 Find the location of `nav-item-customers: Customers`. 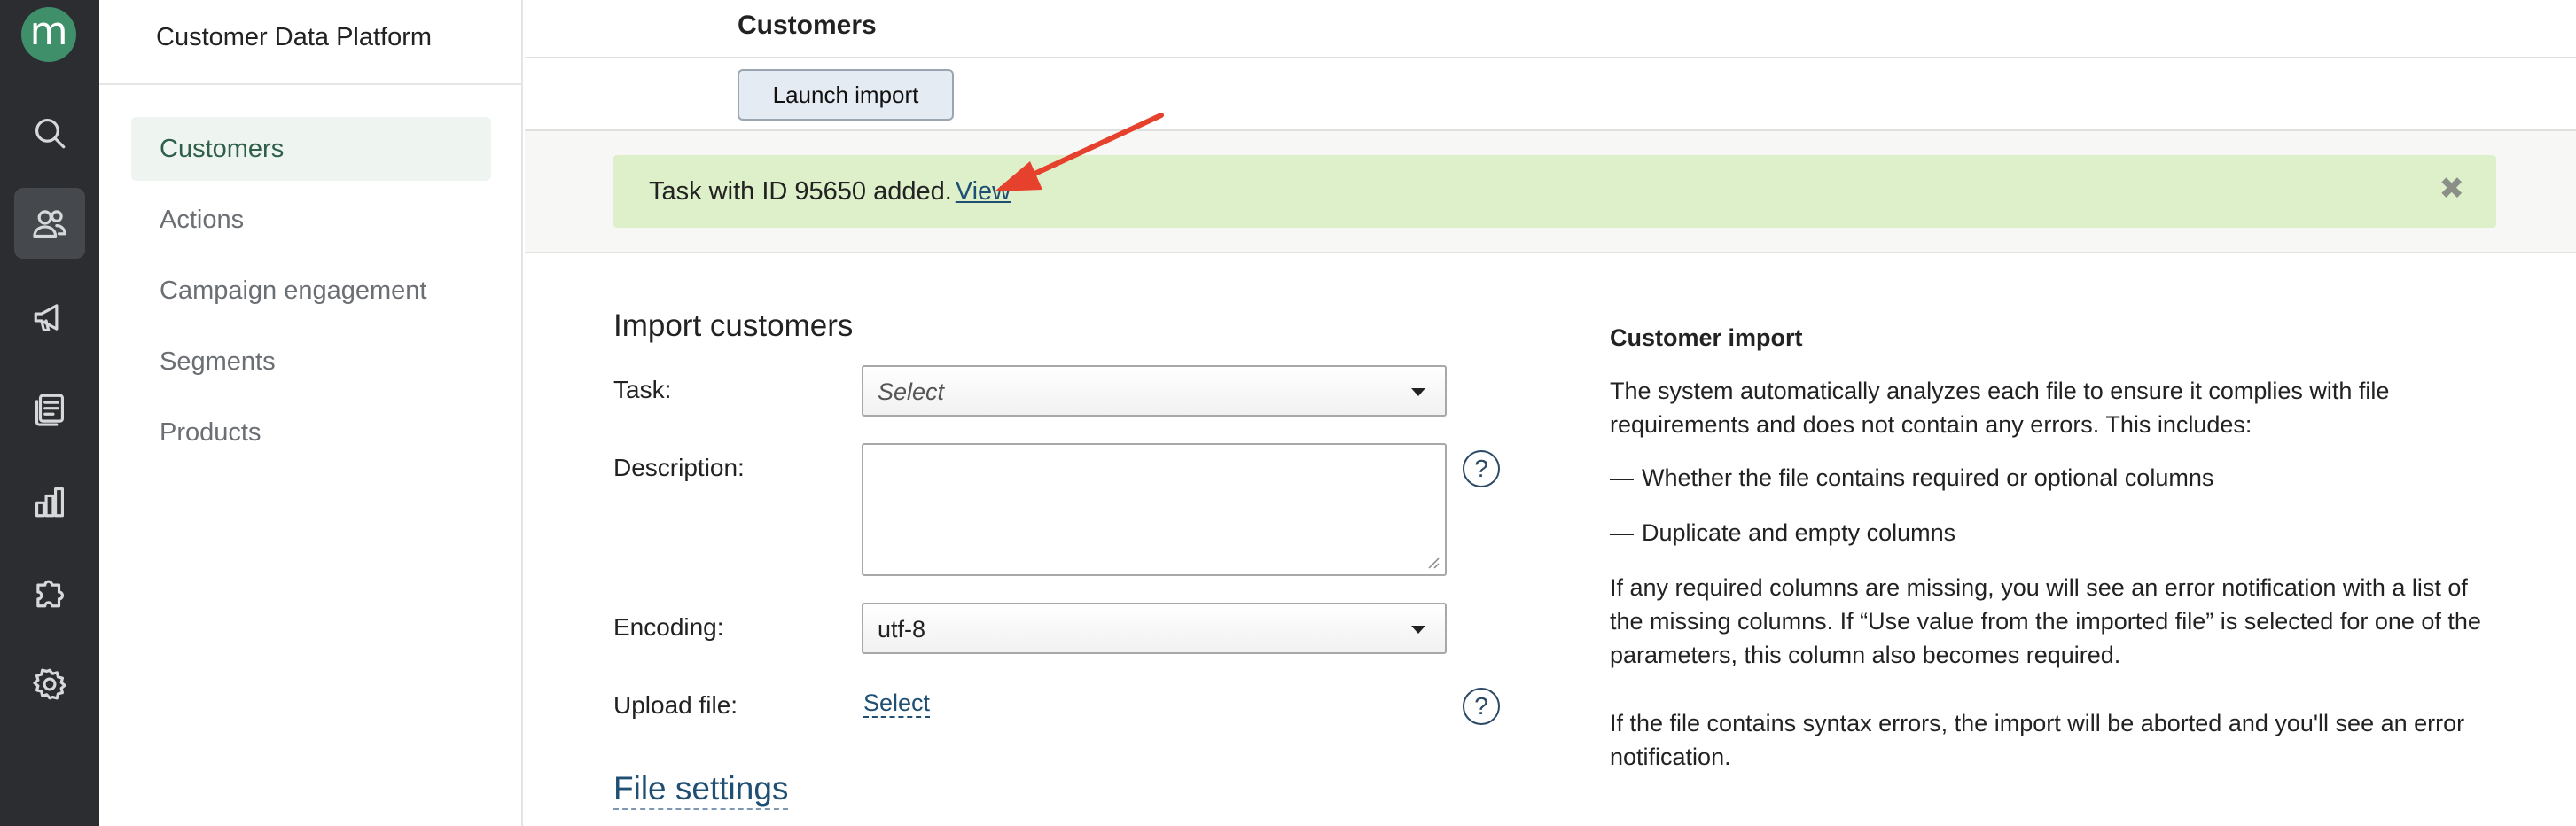

nav-item-customers: Customers is located at coordinates (311, 149).